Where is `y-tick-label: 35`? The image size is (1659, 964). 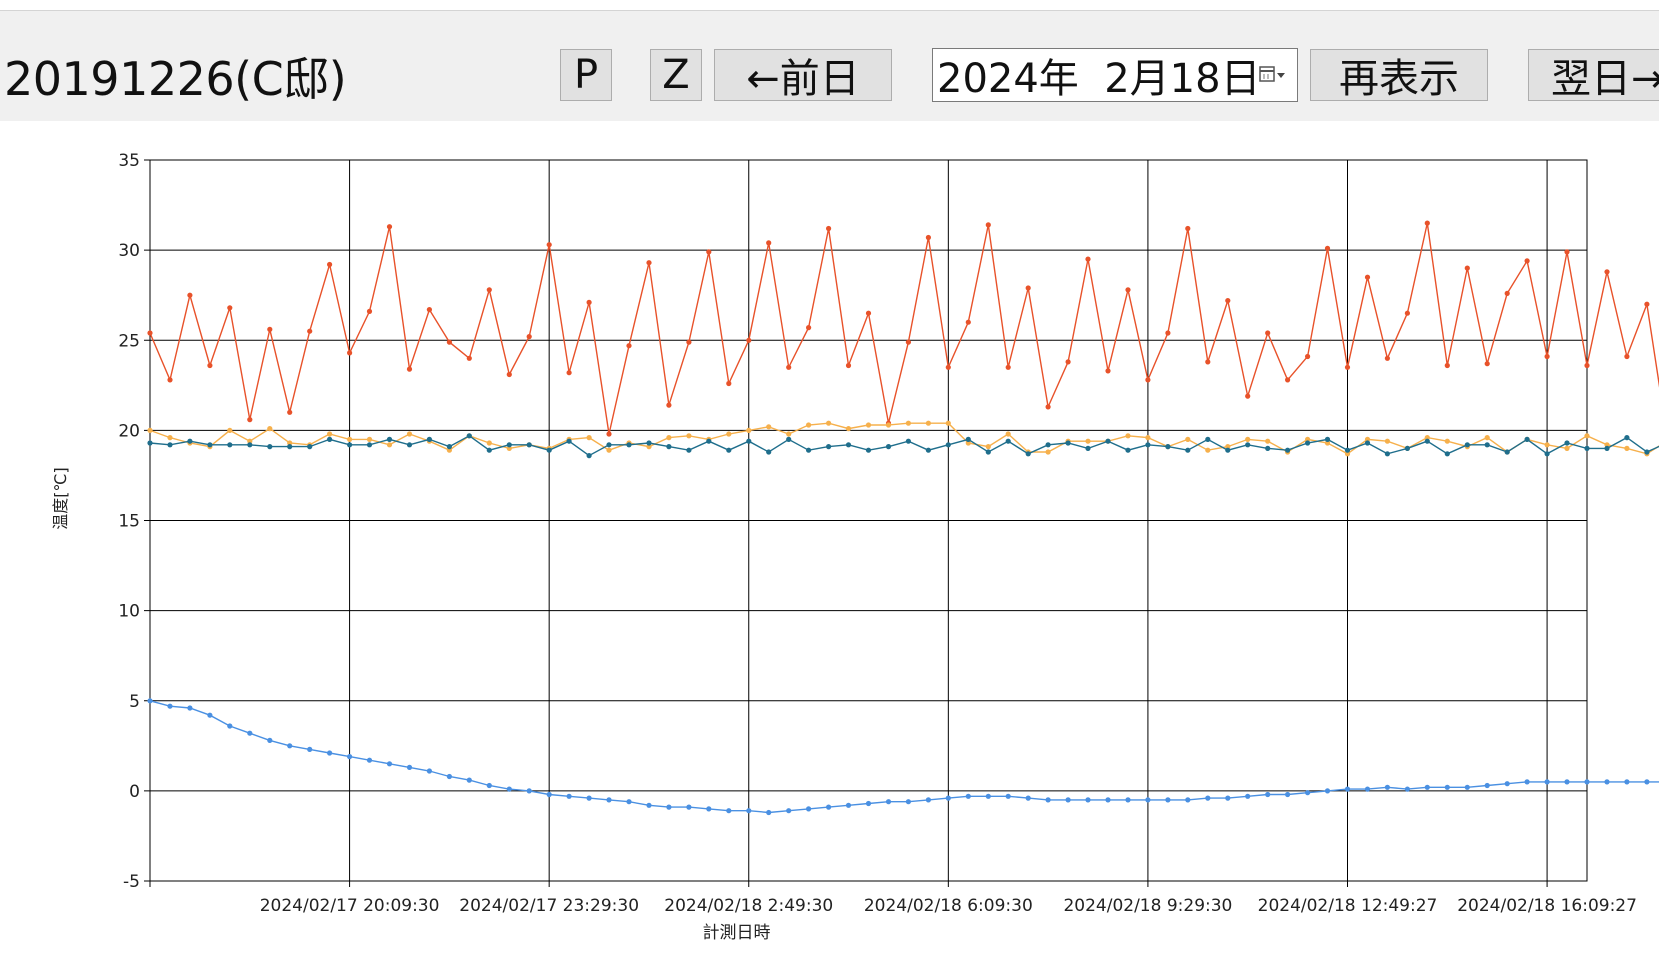
y-tick-label: 35 is located at coordinates (129, 161).